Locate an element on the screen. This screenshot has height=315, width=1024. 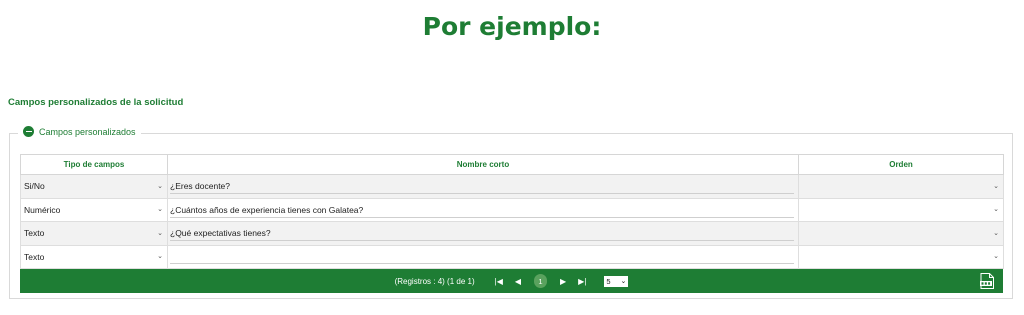
nombre-input is located at coordinates (483, 256).